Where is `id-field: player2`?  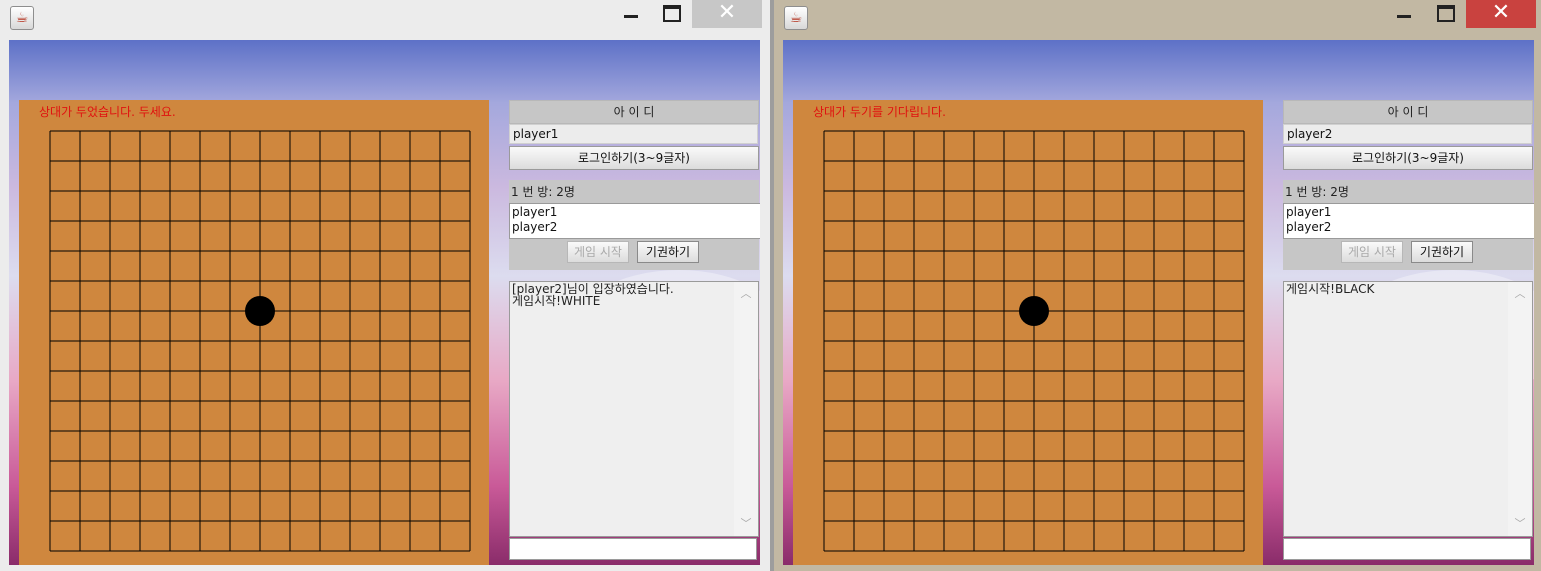
id-field: player2 is located at coordinates (1407, 134).